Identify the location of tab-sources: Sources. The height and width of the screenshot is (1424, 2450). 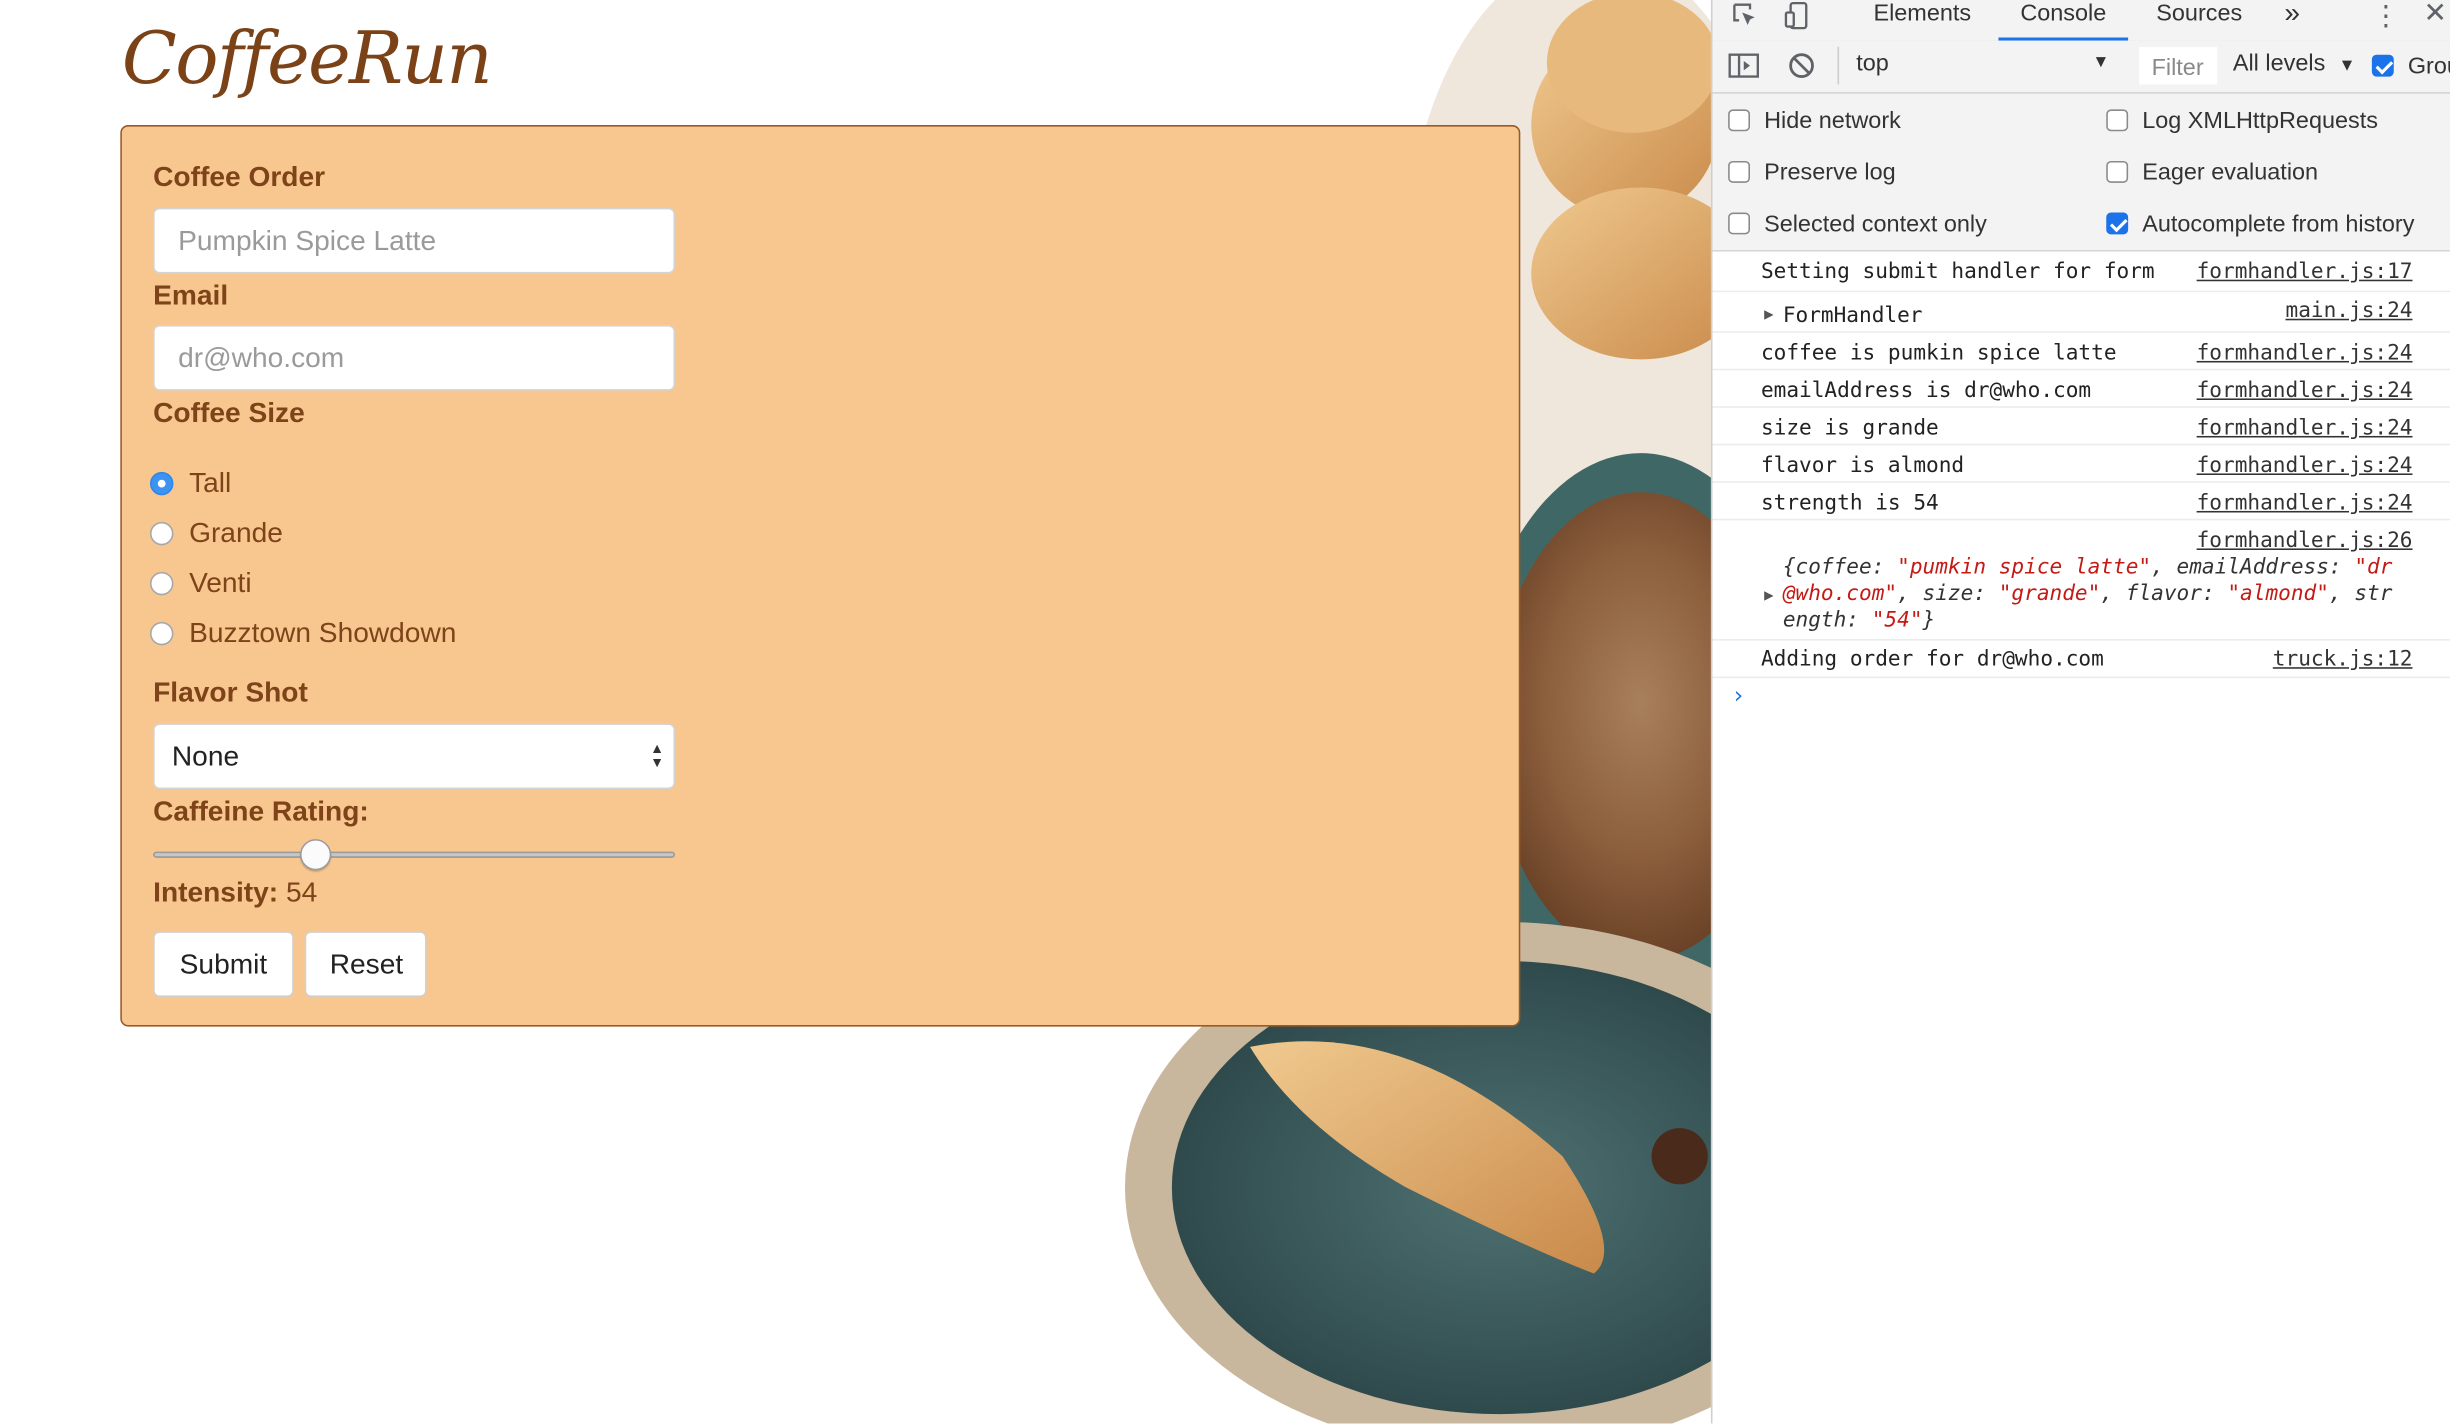
(2199, 13).